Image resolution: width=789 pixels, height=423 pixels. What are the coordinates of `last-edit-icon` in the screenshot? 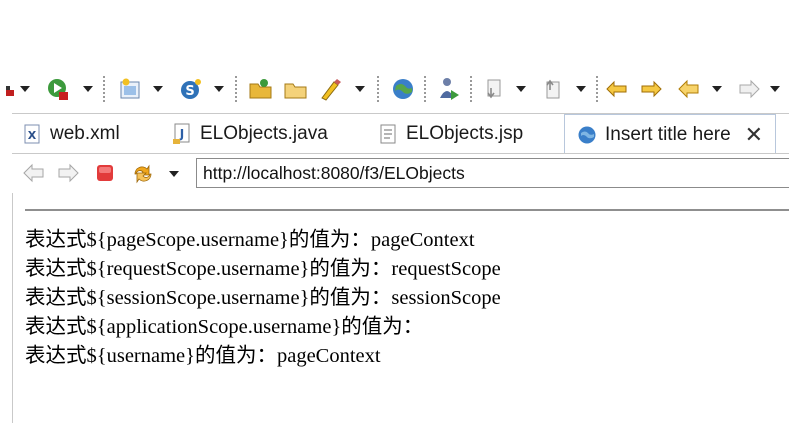 It's located at (617, 89).